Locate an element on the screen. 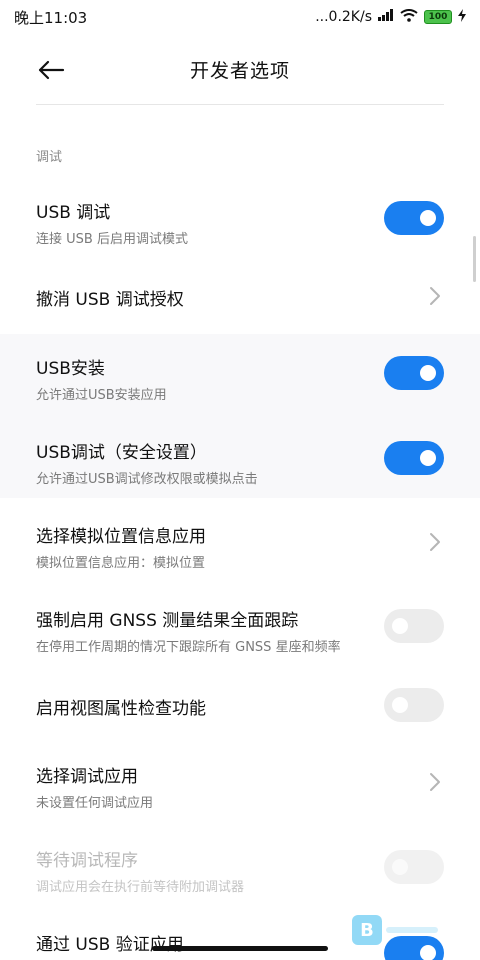  section-label: 调试 is located at coordinates (49, 157).